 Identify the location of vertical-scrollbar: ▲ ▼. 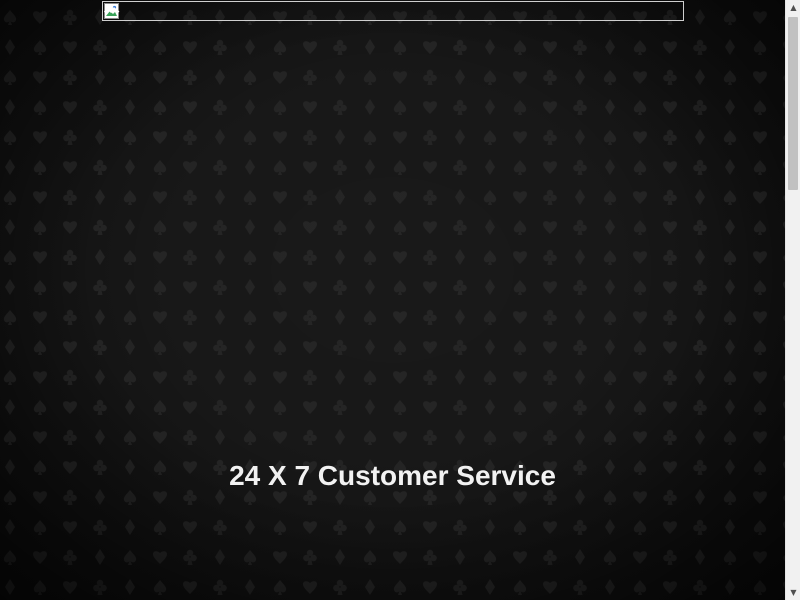
(792, 300).